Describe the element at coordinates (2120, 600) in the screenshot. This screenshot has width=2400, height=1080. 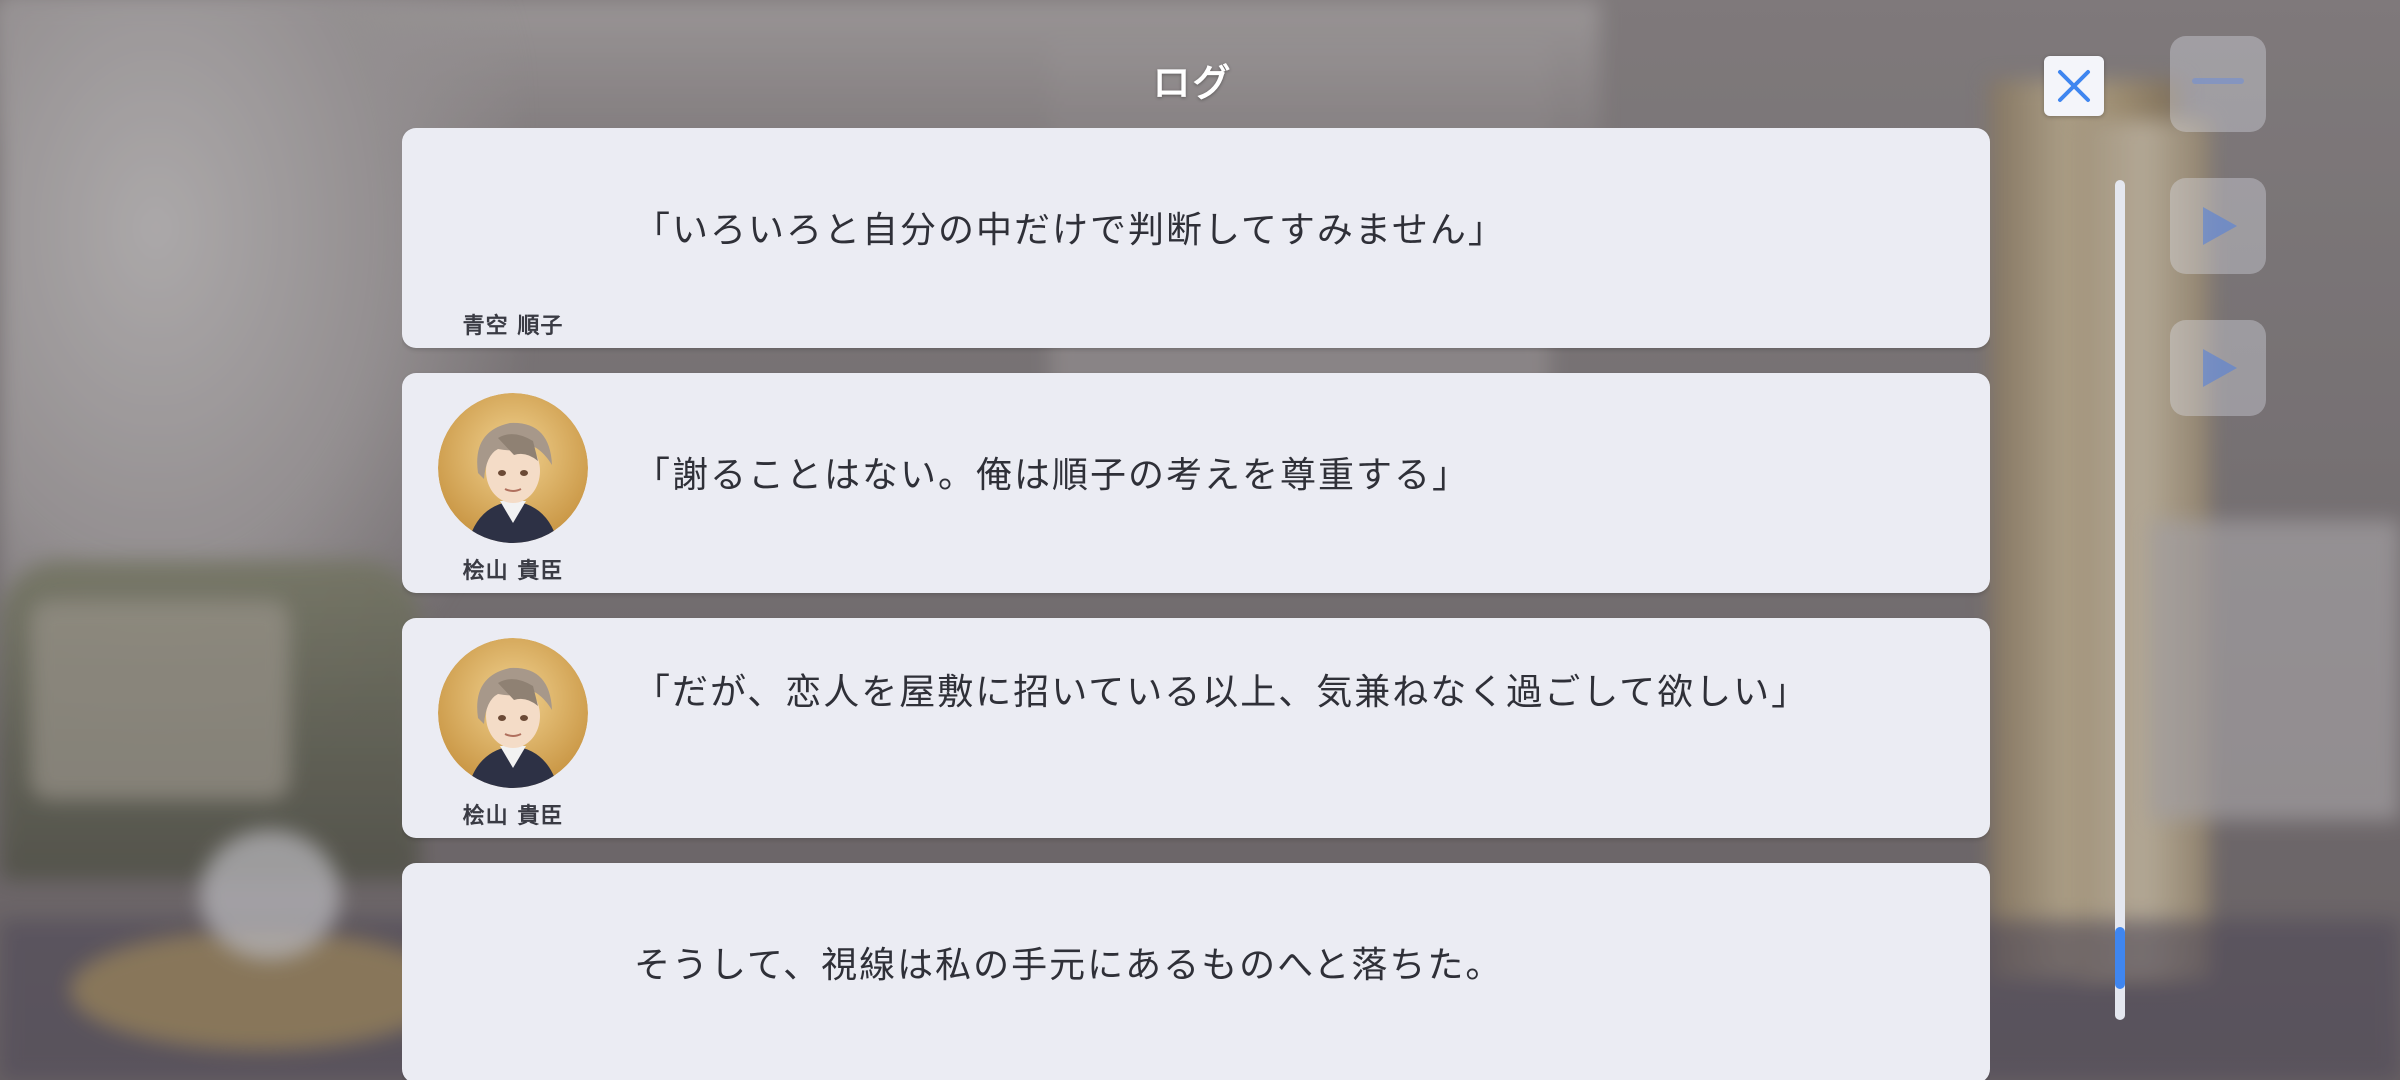
I see `log-scrollbar` at that location.